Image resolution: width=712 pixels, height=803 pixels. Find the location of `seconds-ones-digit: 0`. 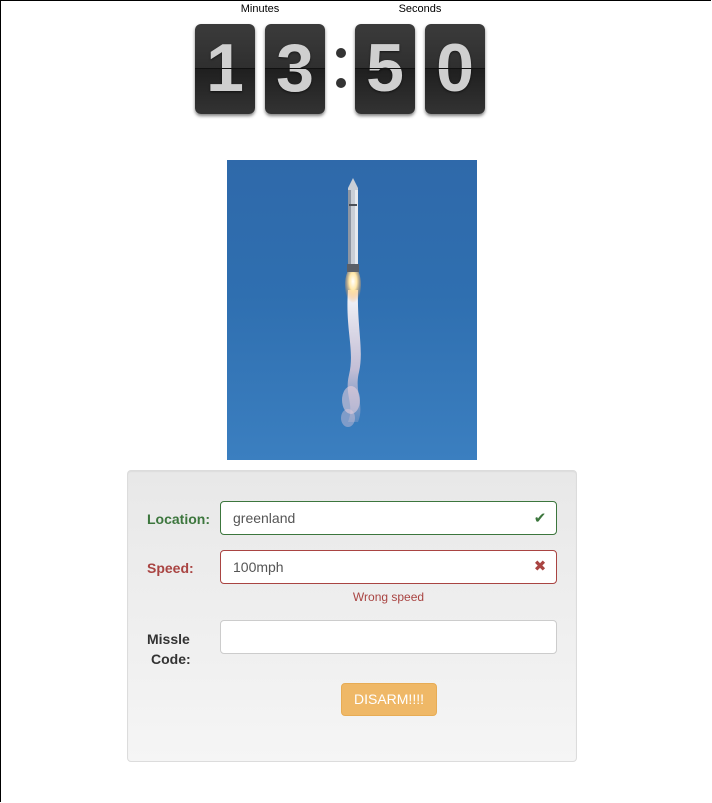

seconds-ones-digit: 0 is located at coordinates (455, 69).